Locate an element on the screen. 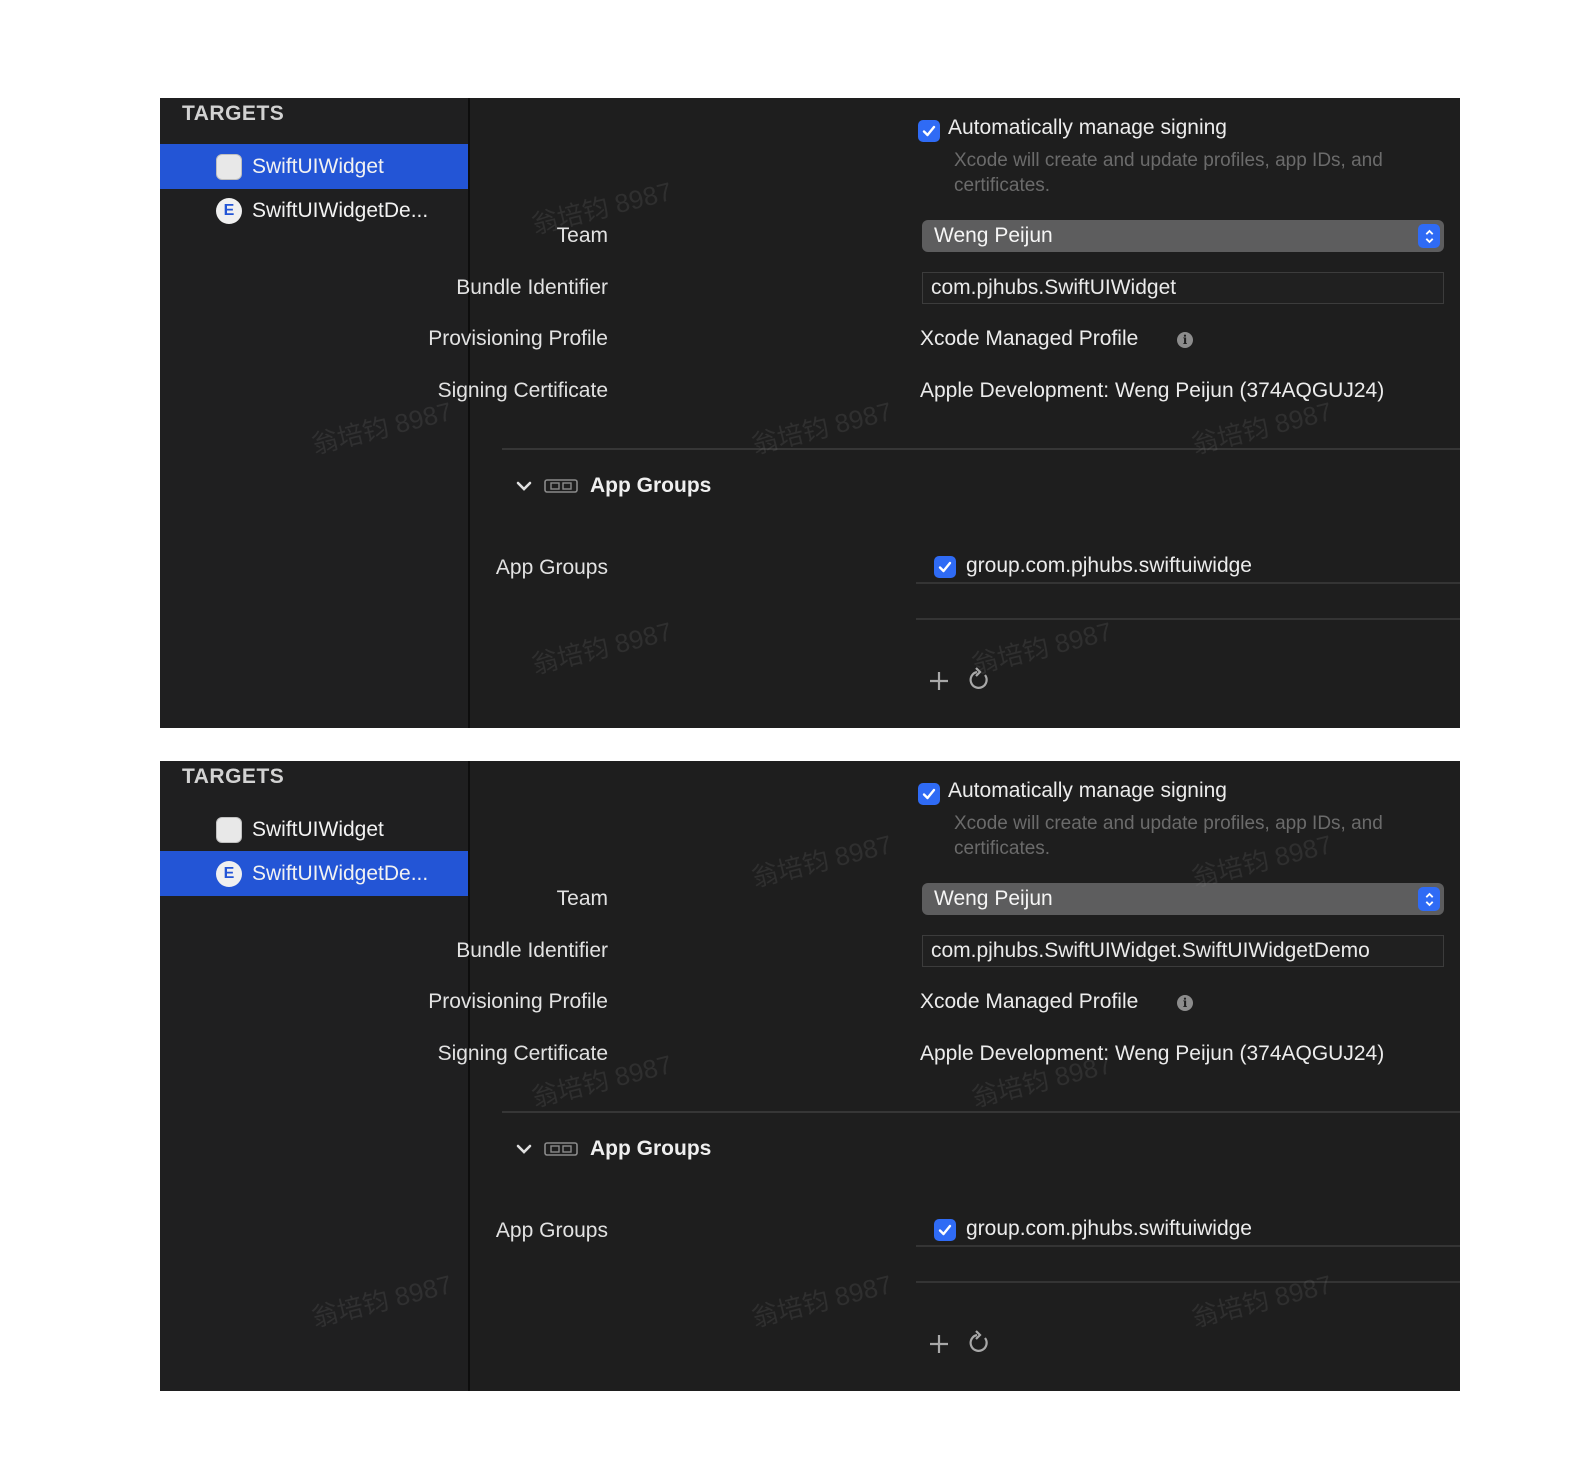  refresh-icon is located at coordinates (979, 1342).